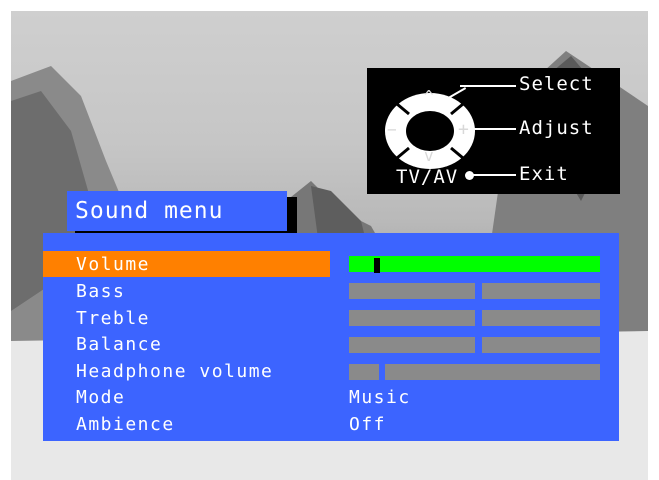 This screenshot has width=659, height=480. I want to click on treble-bar-left, so click(412, 318).